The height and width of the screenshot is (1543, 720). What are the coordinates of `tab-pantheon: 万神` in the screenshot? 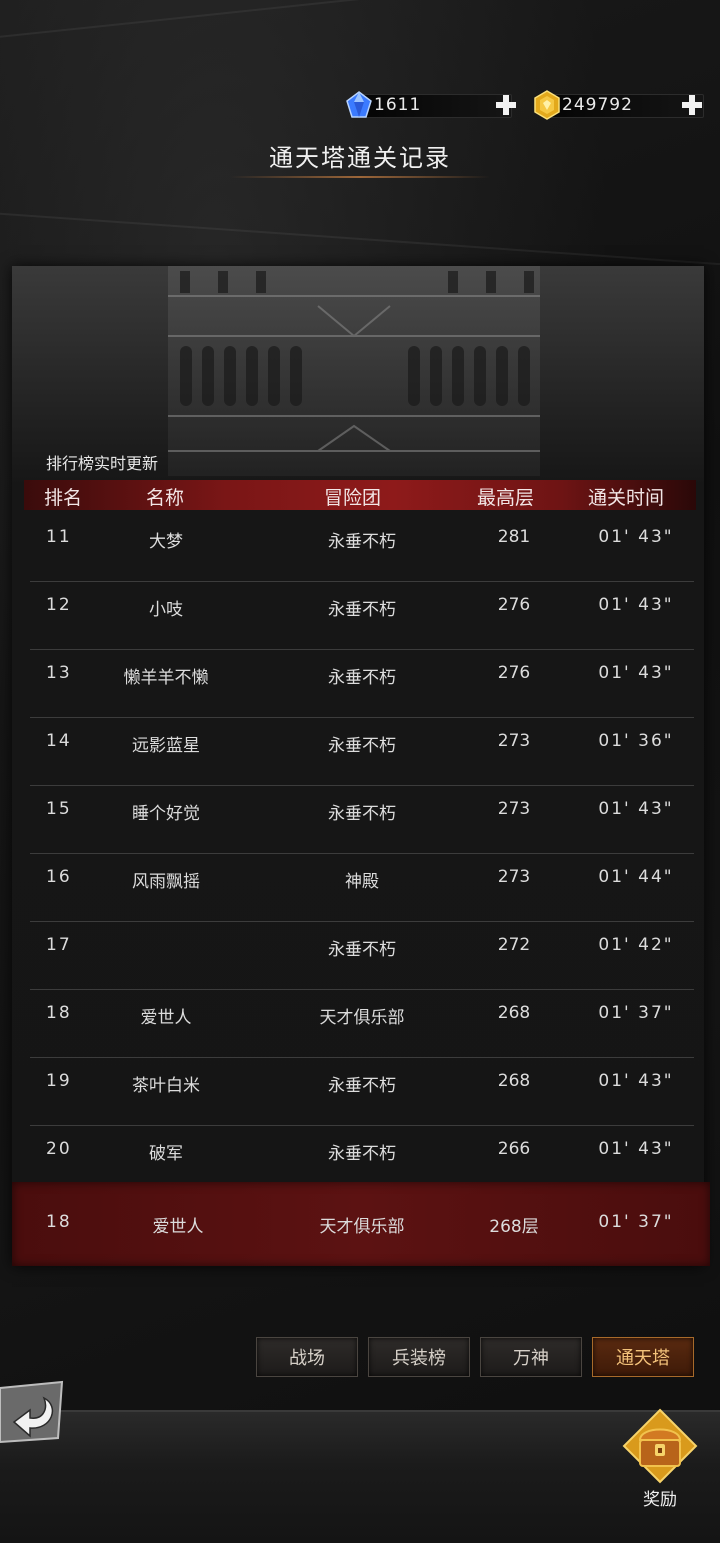 It's located at (531, 1357).